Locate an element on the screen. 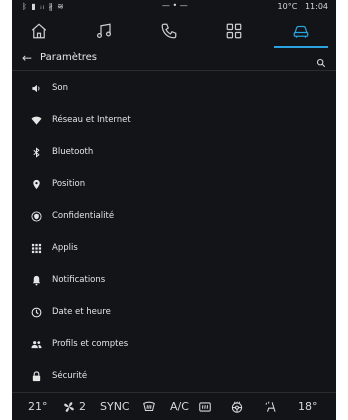 The height and width of the screenshot is (420, 348). seat-heat-icon is located at coordinates (270, 406).